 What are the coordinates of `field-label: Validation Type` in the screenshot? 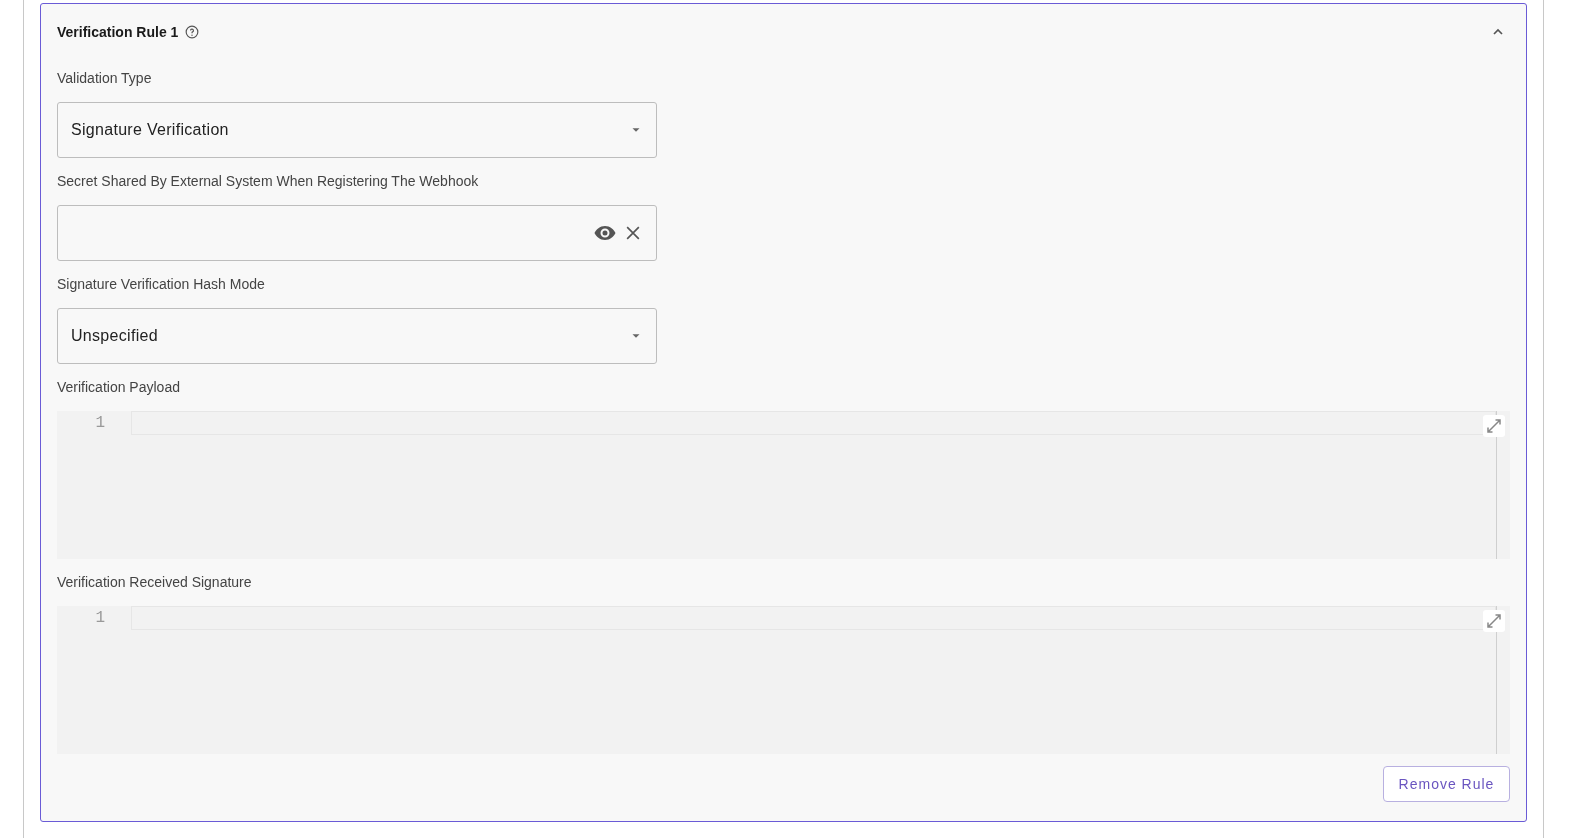 It's located at (105, 78).